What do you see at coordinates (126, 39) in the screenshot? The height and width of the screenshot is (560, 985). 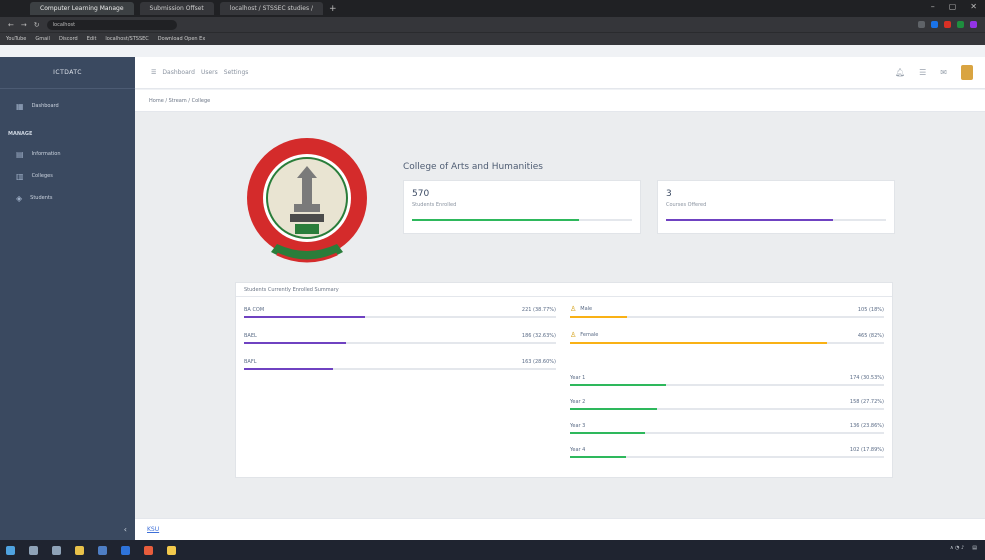 I see `bookmark: localhost/STSSEC` at bounding box center [126, 39].